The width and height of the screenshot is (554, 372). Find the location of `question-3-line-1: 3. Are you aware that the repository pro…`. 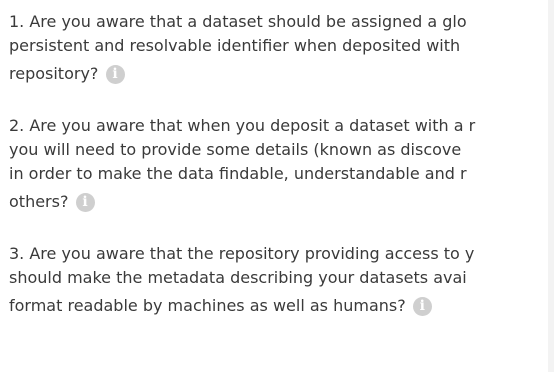

question-3-line-1: 3. Are you aware that the repository pro… is located at coordinates (242, 253).